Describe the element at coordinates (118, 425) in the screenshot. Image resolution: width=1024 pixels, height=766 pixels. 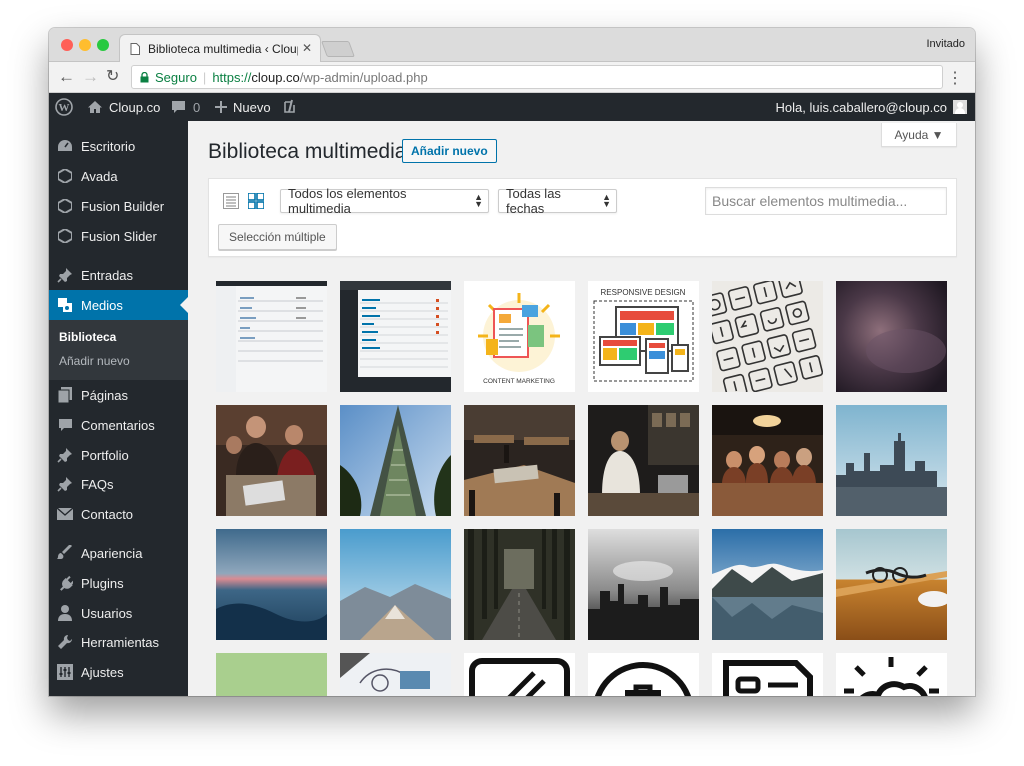
I see `sidebar-item-comentarios: Comentarios` at that location.